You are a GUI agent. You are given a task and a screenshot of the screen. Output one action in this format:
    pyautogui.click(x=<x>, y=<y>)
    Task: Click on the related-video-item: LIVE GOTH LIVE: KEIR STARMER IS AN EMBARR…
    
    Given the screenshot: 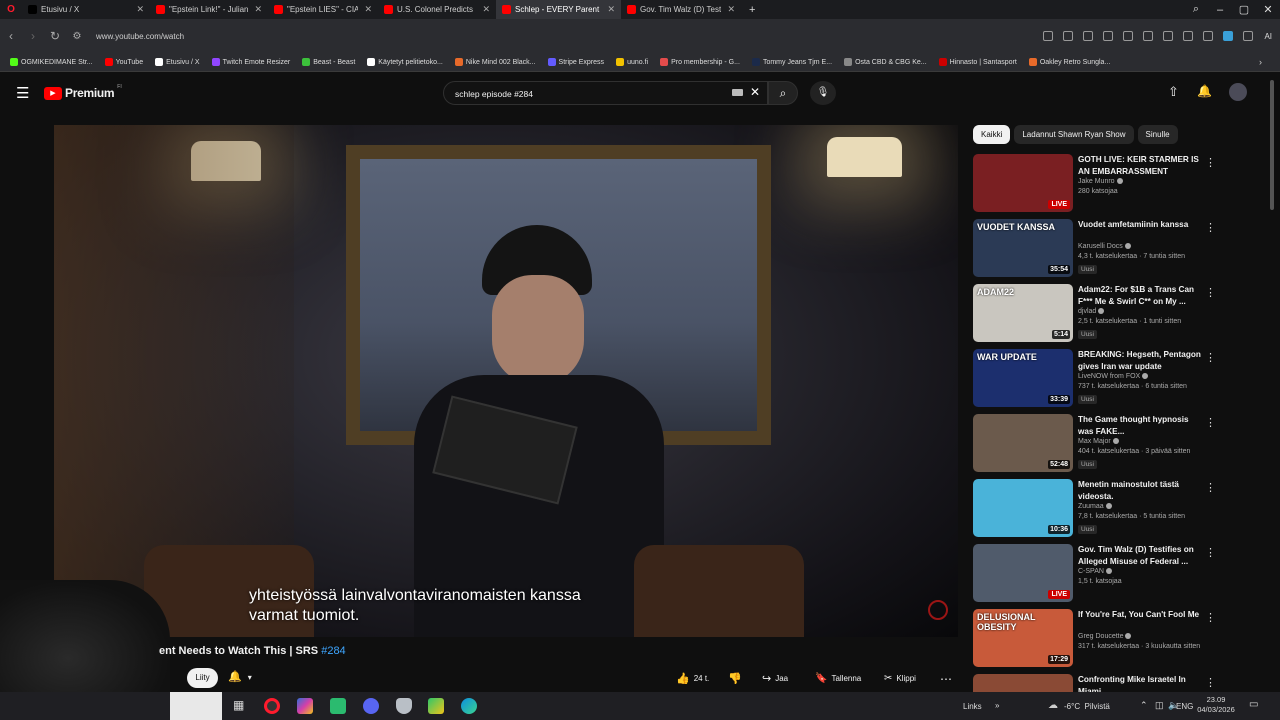 What is the action you would take?
    pyautogui.click(x=1118, y=183)
    